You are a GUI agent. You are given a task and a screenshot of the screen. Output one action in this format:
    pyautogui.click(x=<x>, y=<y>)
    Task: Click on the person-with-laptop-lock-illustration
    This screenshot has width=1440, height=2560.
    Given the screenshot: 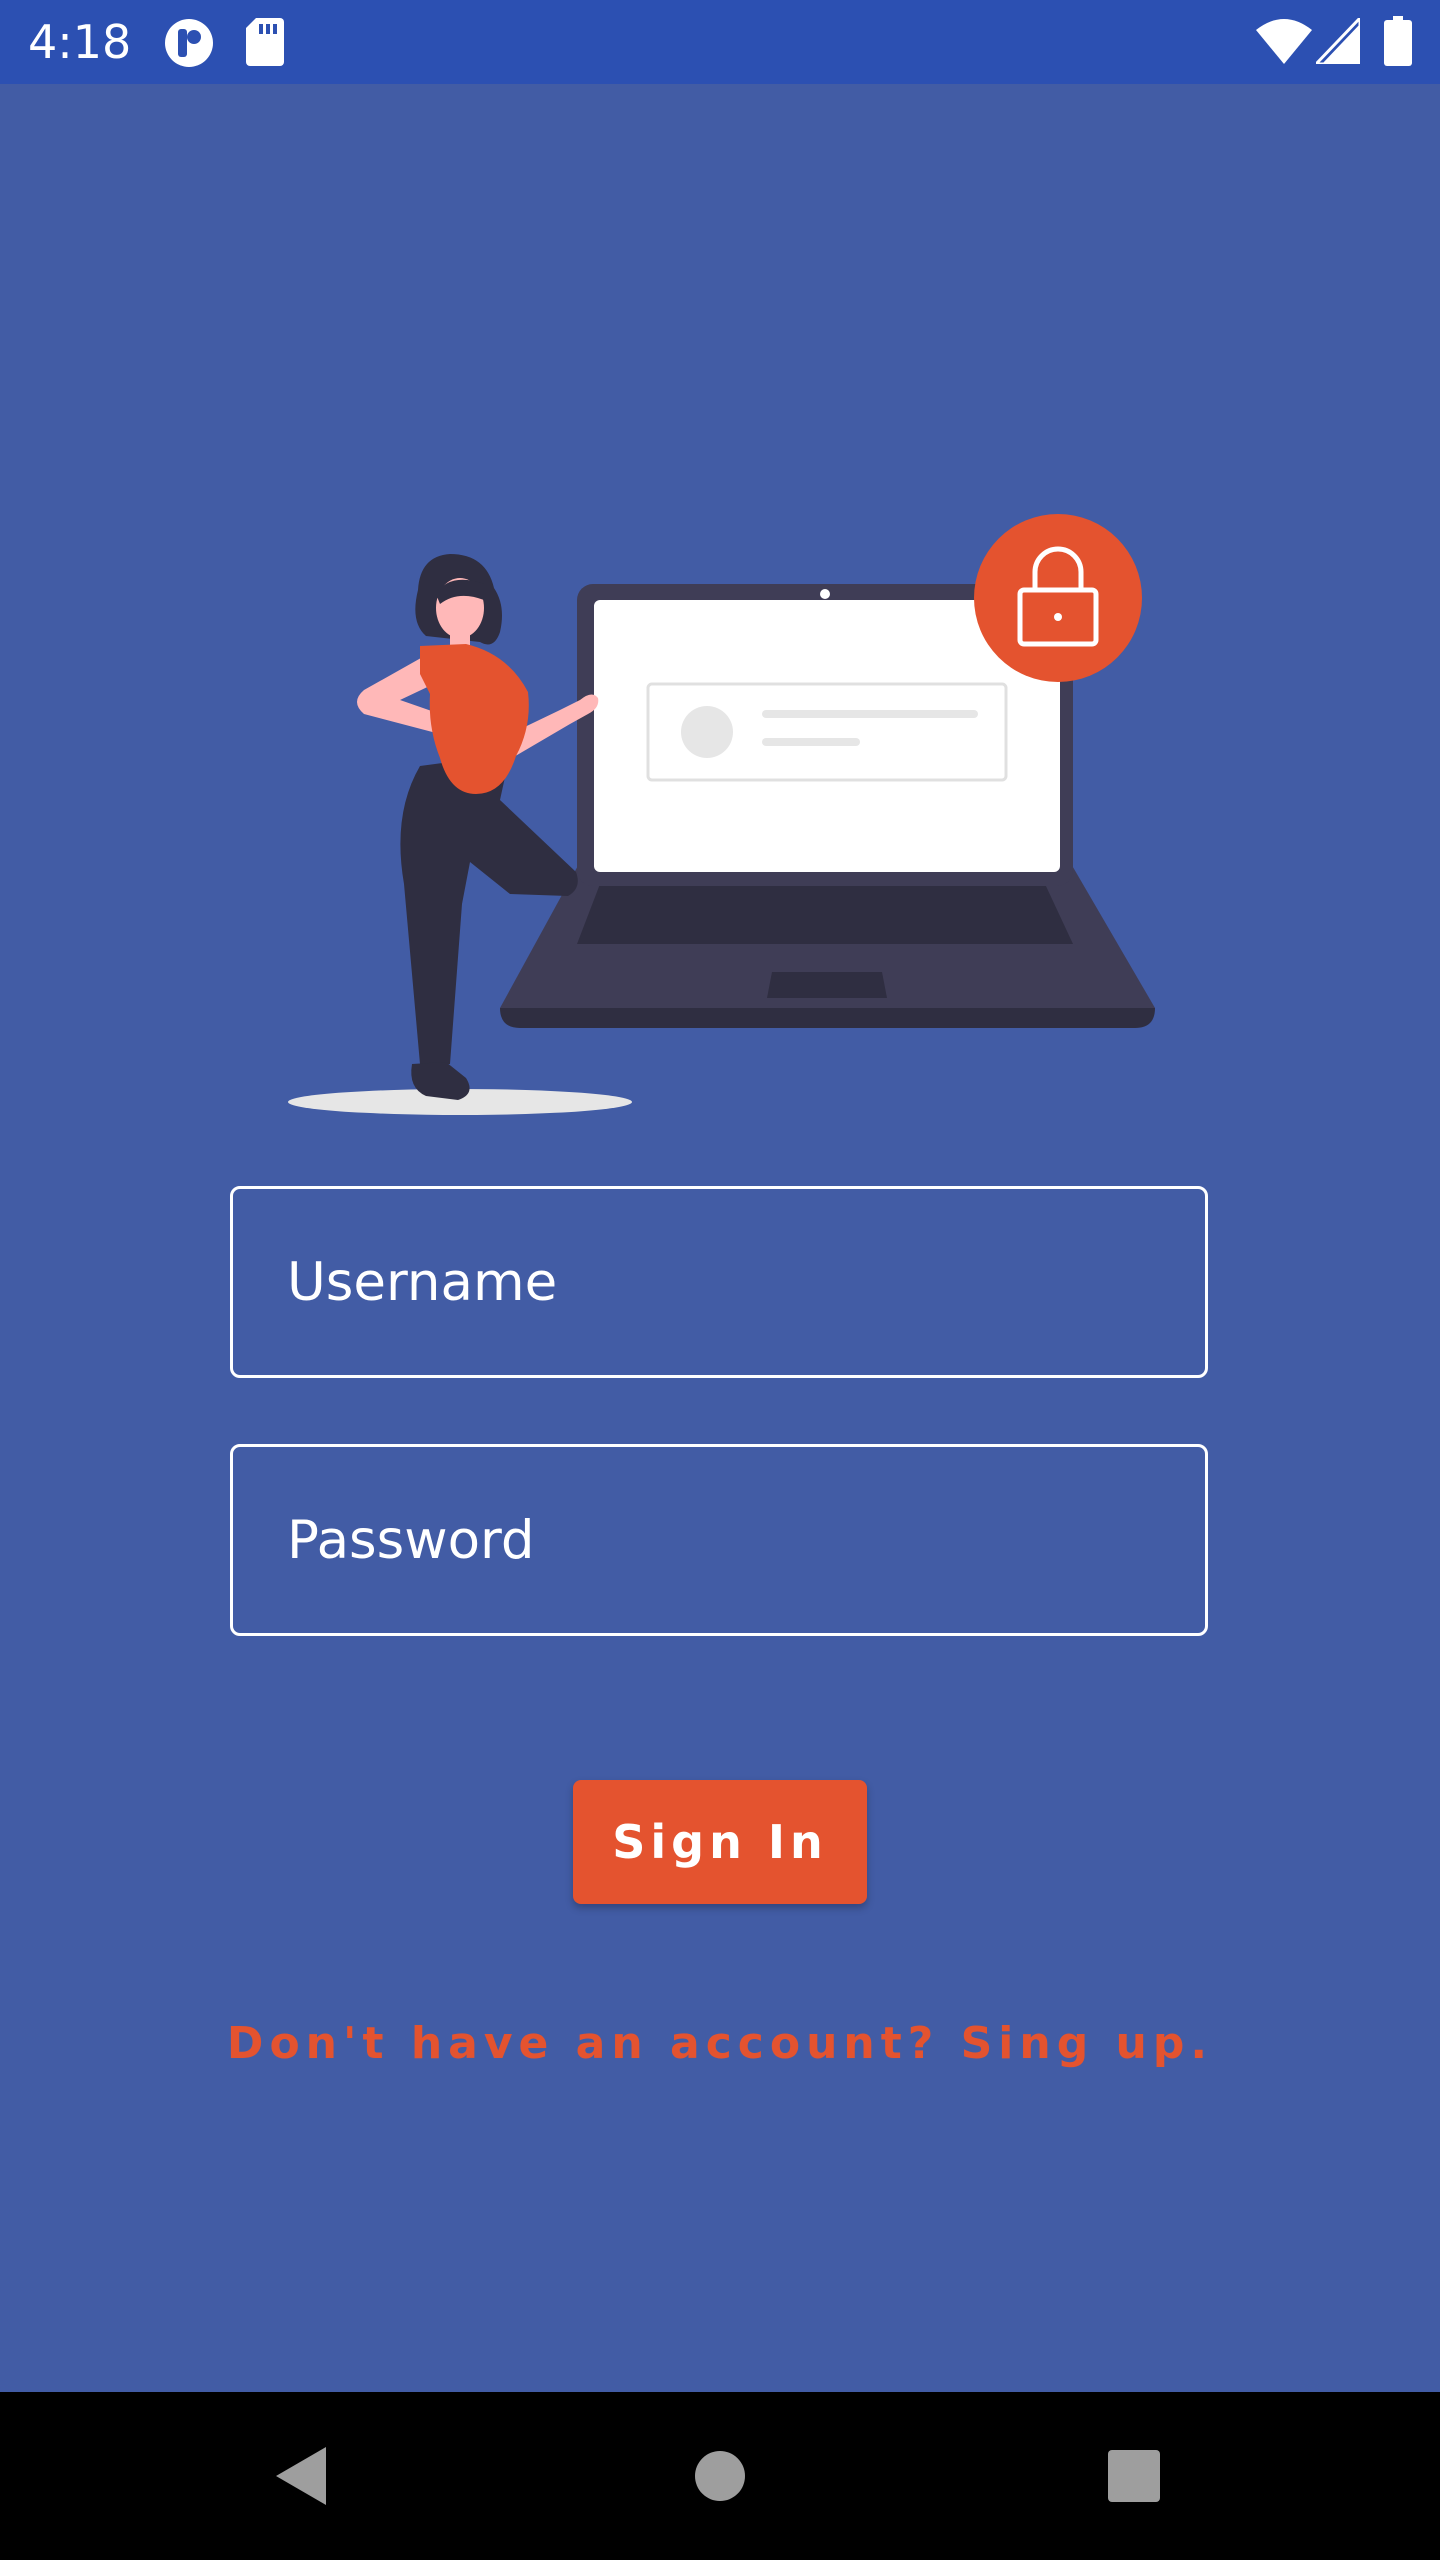 What is the action you would take?
    pyautogui.click(x=721, y=814)
    